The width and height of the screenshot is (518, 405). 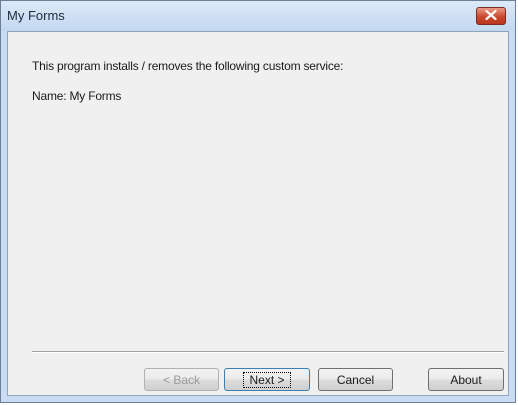 I want to click on window-title: My Forms, so click(x=36, y=15).